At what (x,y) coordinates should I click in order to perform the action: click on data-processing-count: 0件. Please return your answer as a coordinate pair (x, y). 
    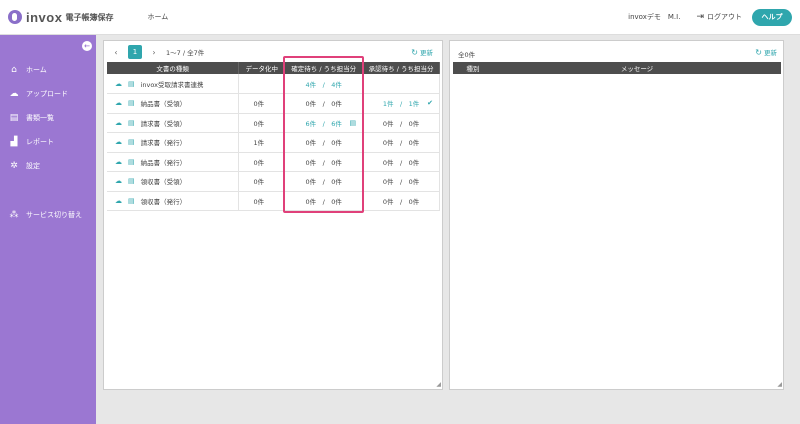
    Looking at the image, I should click on (262, 123).